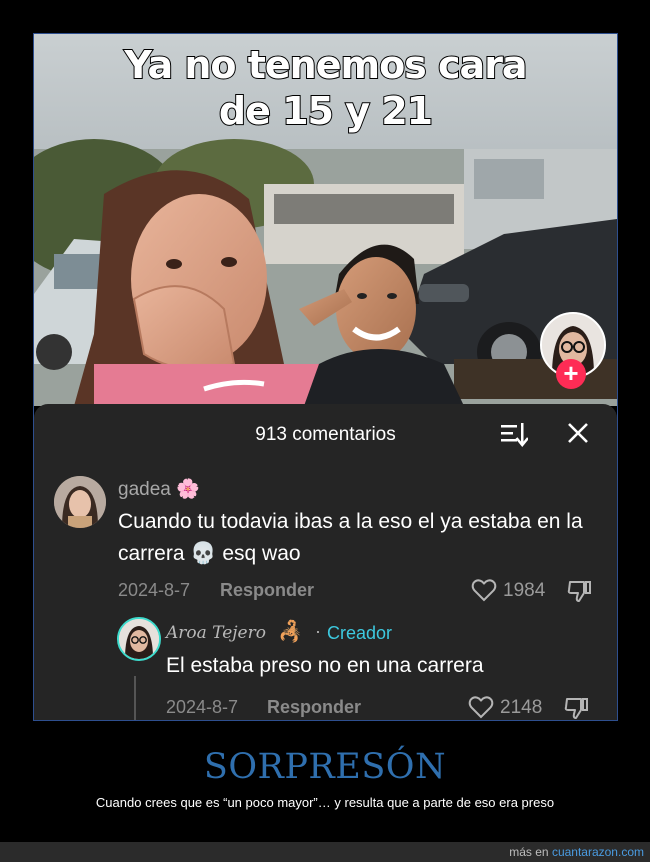 This screenshot has width=650, height=862. What do you see at coordinates (159, 489) in the screenshot?
I see `comment-username: gadea 🌸` at bounding box center [159, 489].